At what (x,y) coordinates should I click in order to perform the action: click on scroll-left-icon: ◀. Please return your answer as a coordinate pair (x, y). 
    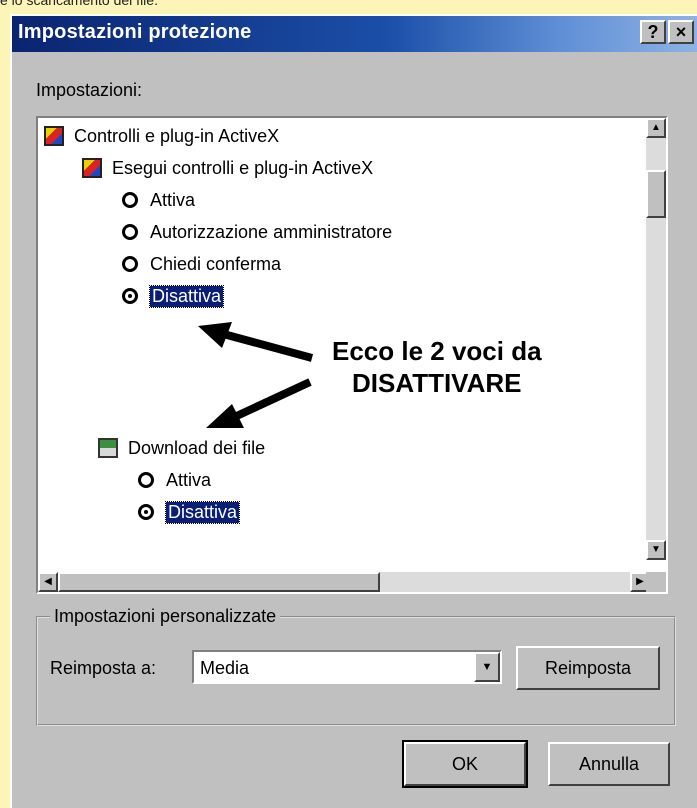
    Looking at the image, I should click on (48, 582).